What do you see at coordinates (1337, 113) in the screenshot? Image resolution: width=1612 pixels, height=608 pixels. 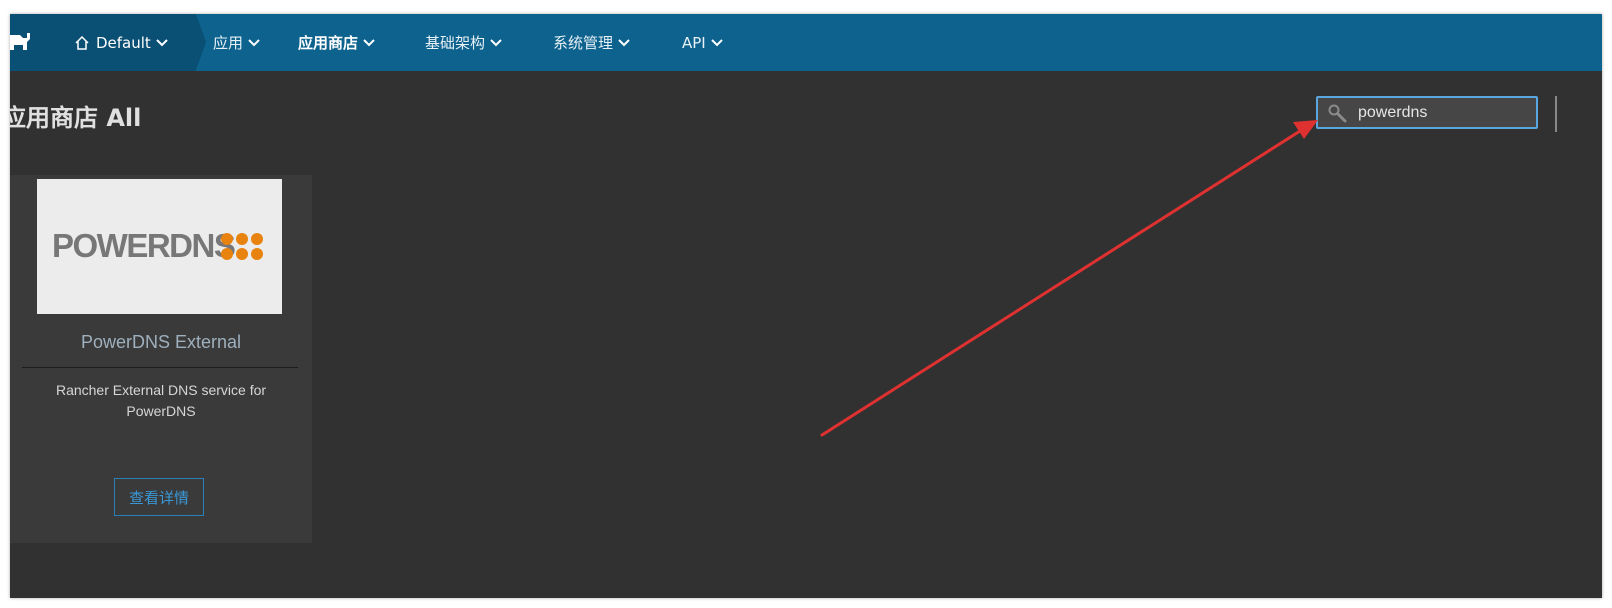 I see `search-icon` at bounding box center [1337, 113].